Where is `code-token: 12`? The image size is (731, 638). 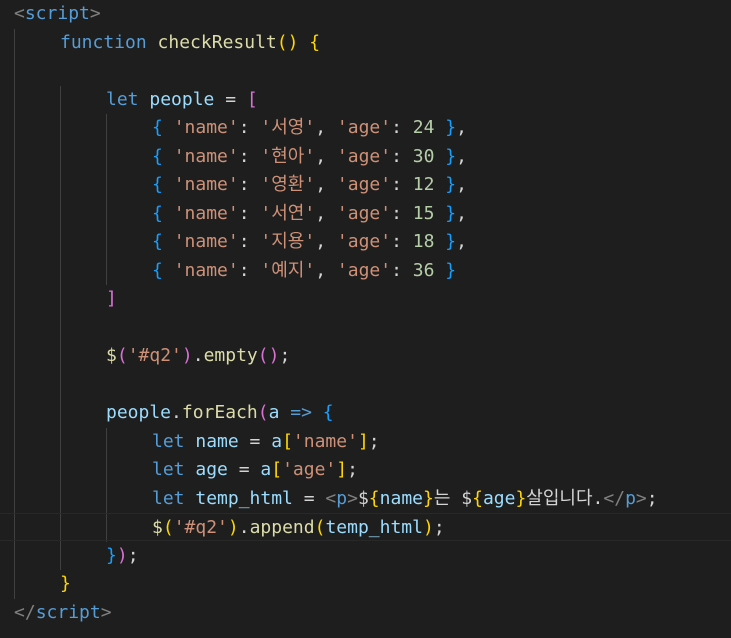 code-token: 12 is located at coordinates (423, 184).